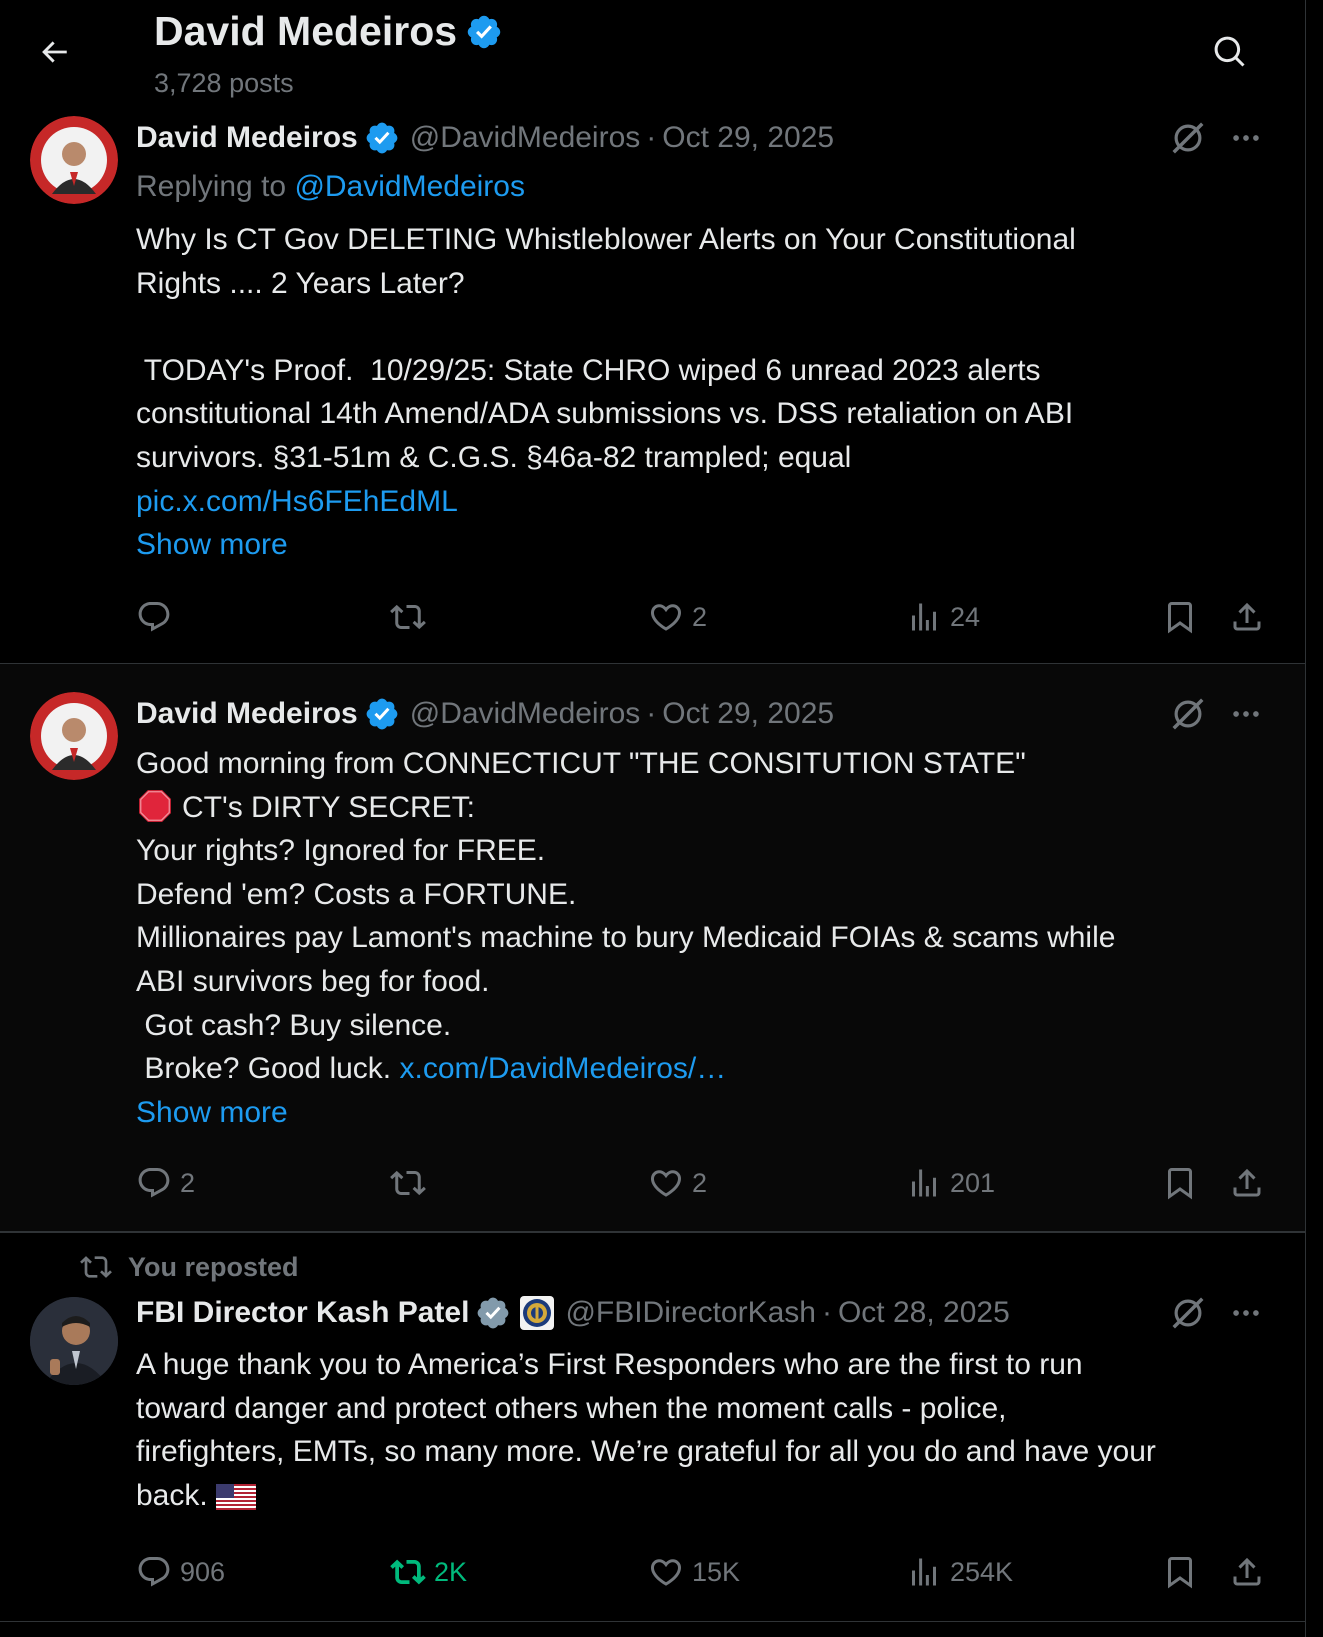 Image resolution: width=1323 pixels, height=1637 pixels. I want to click on text-line: ABI survivors beg for food., so click(313, 981).